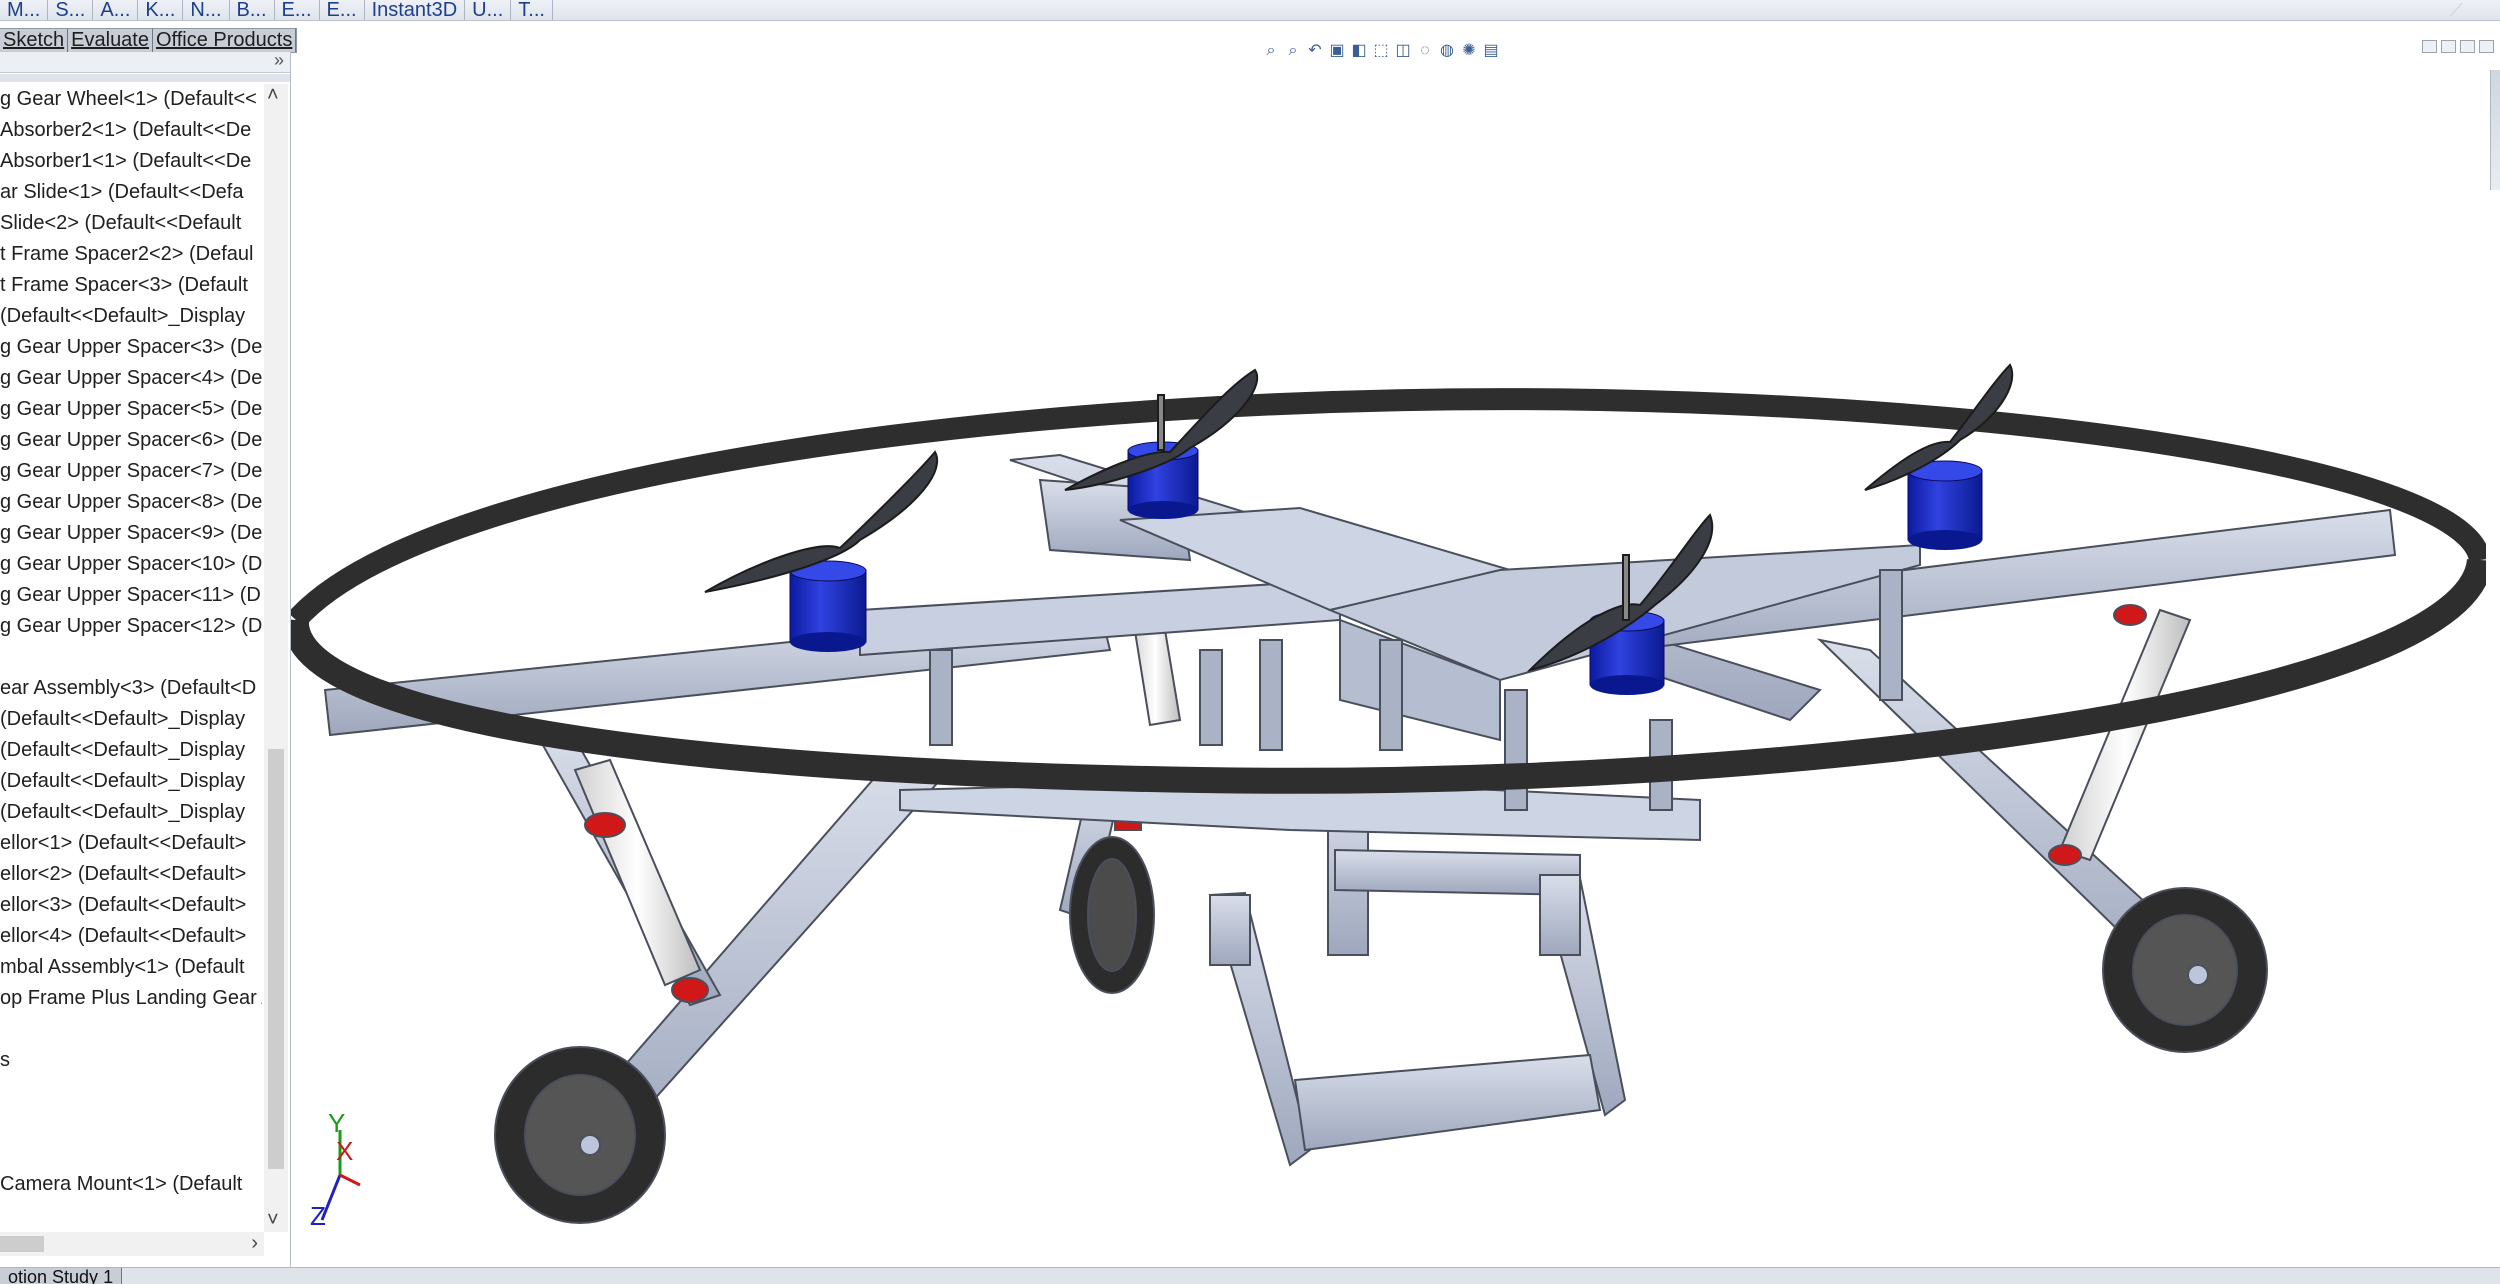 The image size is (2500, 1284). What do you see at coordinates (273, 95) in the screenshot?
I see `scroll-up-icon: ˄` at bounding box center [273, 95].